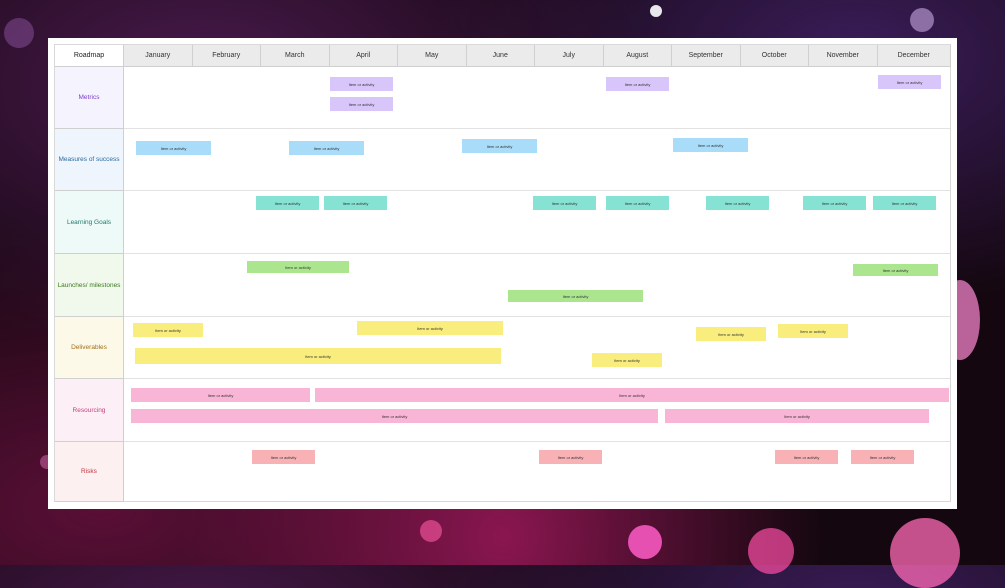 This screenshot has width=1005, height=588. Describe the element at coordinates (774, 56) in the screenshot. I see `month-header-october: October` at that location.